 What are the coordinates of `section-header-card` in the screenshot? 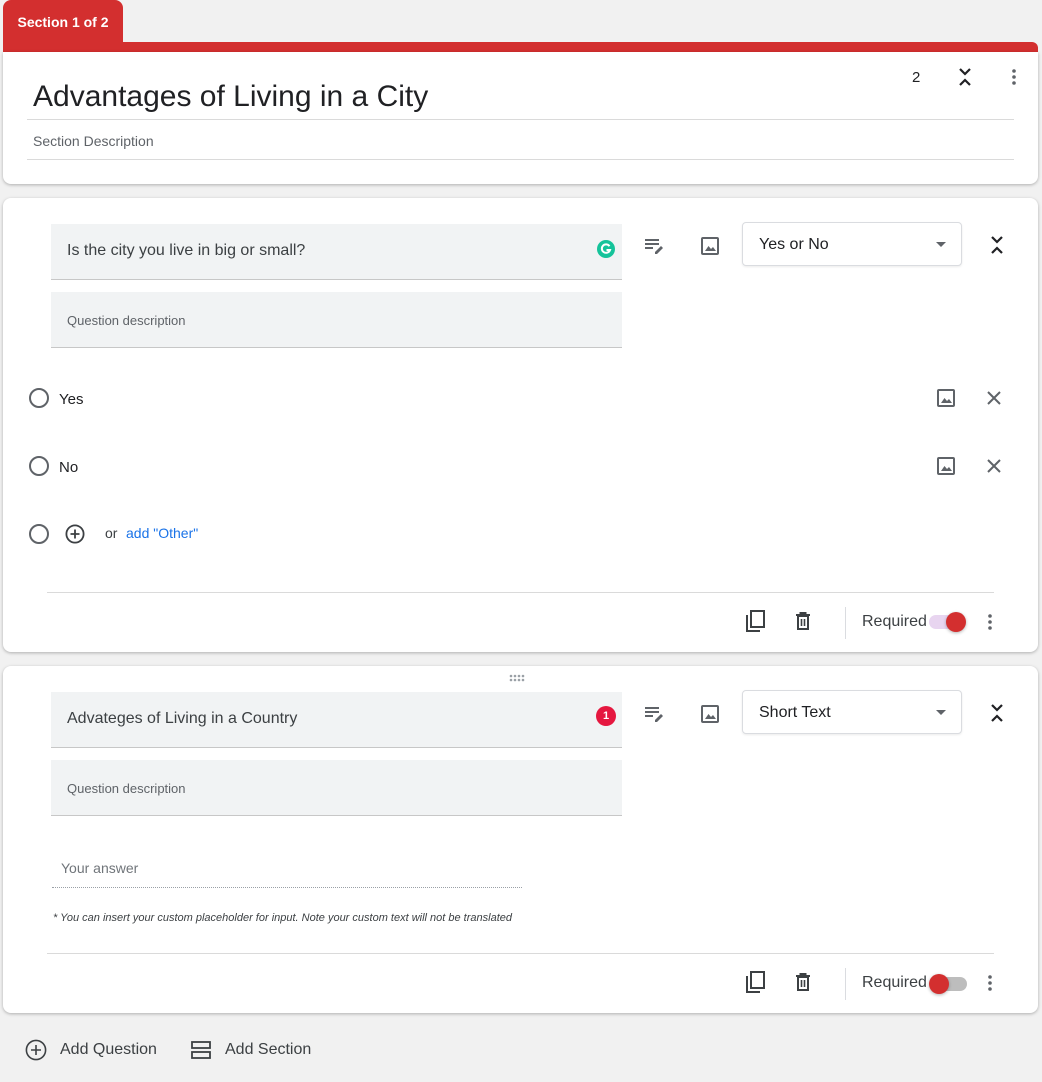 It's located at (520, 118).